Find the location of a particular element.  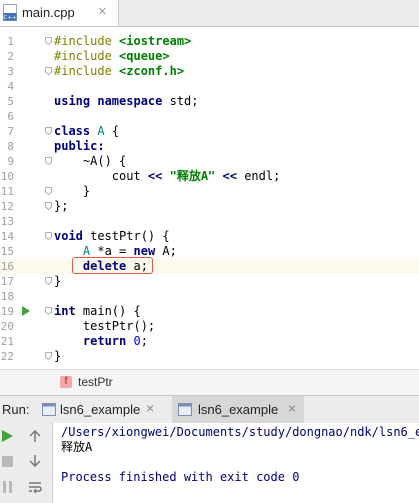

code-text: #include <iostream> is located at coordinates (122, 41).